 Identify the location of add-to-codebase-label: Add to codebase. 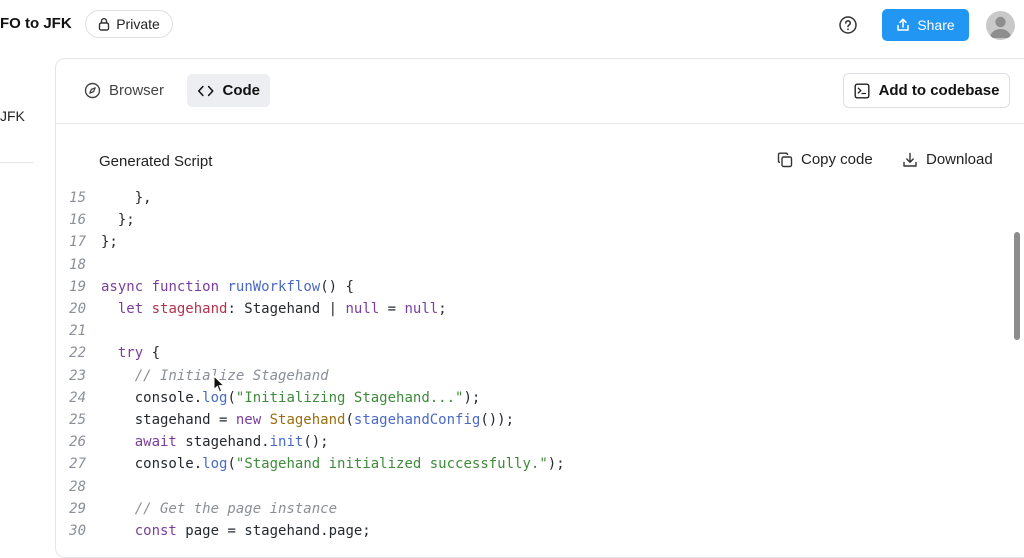
(939, 90).